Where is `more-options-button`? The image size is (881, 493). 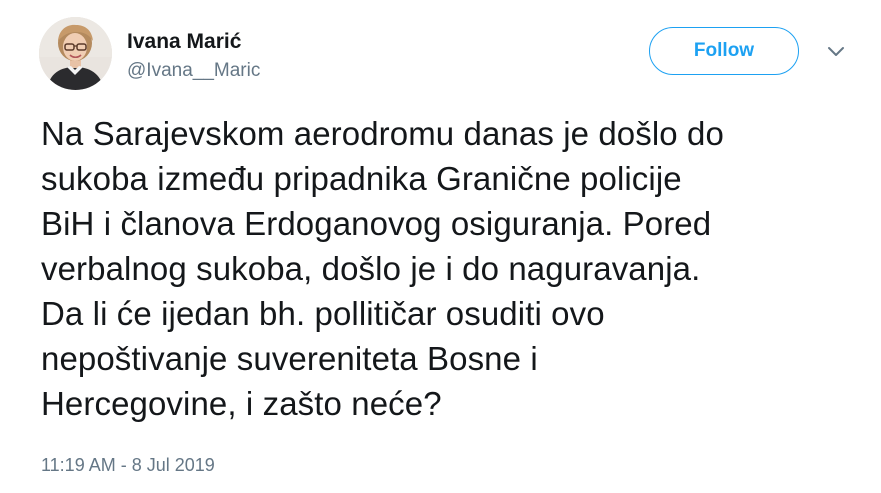
more-options-button is located at coordinates (836, 51).